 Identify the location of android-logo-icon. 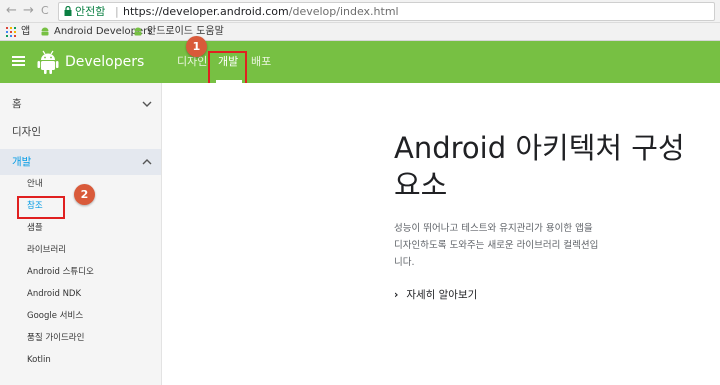
(48, 62).